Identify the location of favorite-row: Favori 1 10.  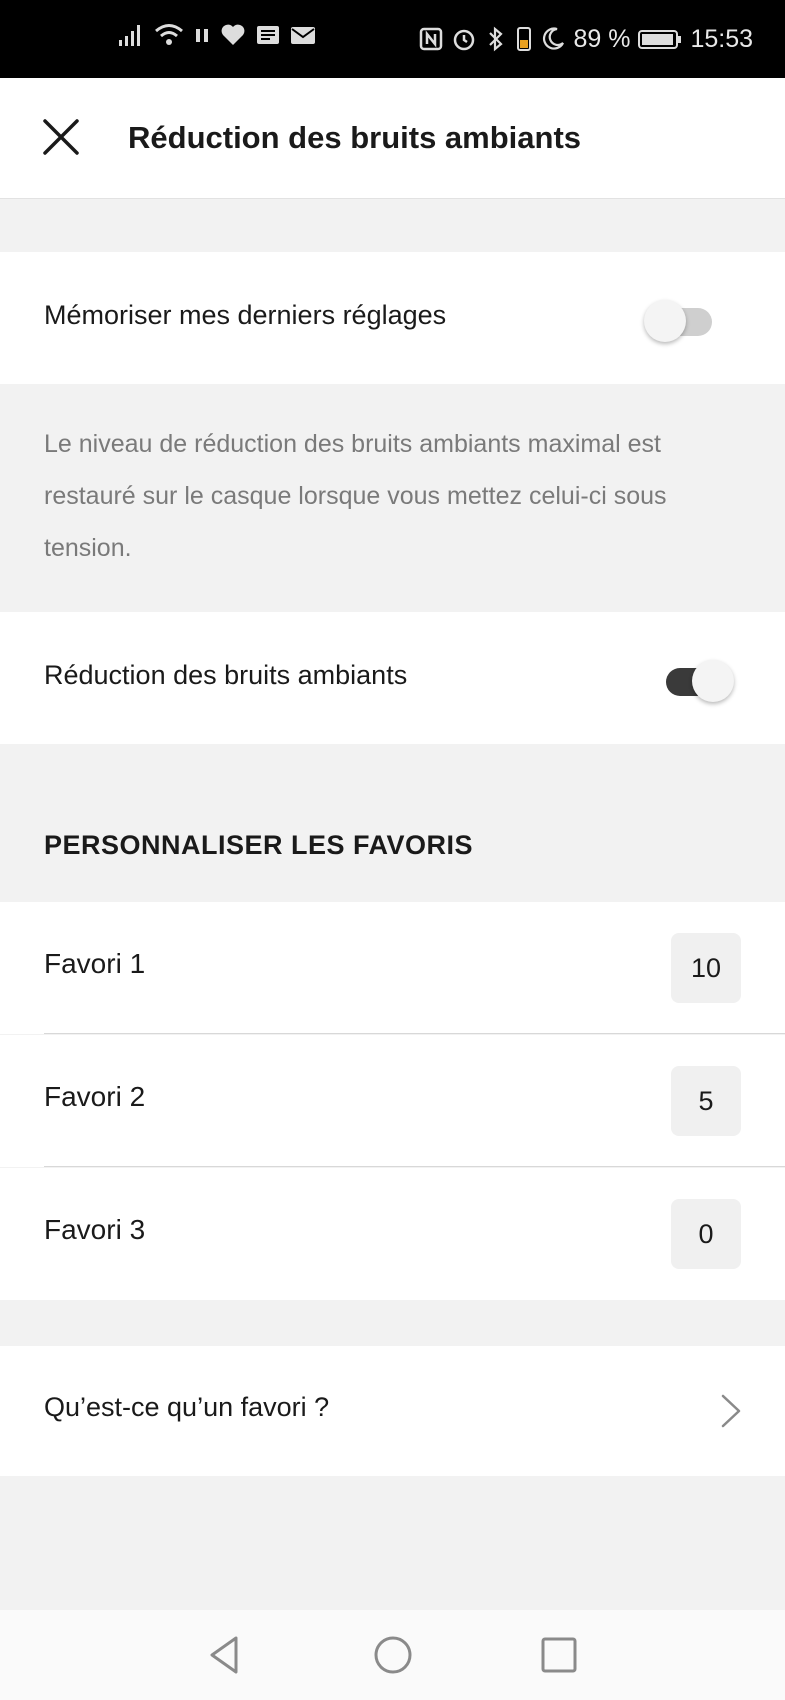
(392, 968).